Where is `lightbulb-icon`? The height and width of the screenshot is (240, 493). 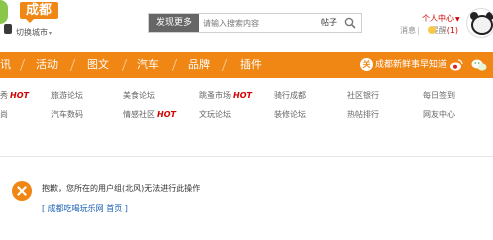
lightbulb-icon is located at coordinates (432, 30).